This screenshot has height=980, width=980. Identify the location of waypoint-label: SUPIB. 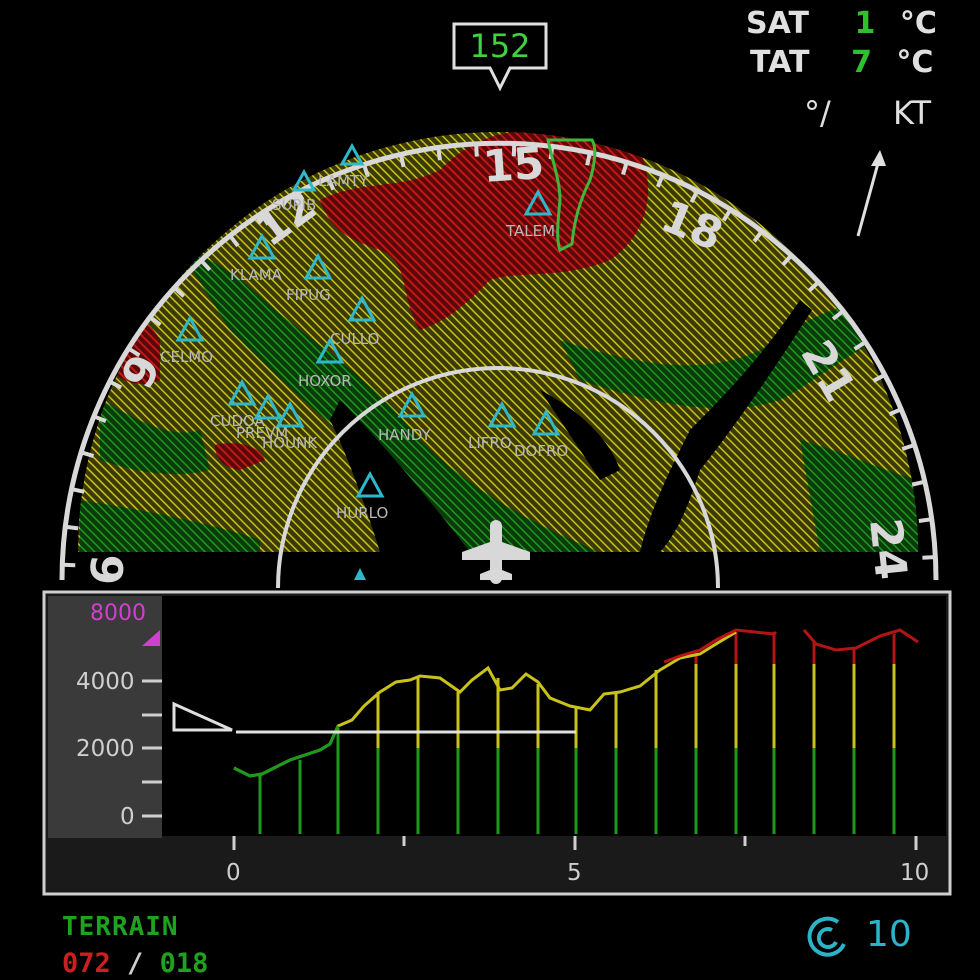
(294, 205).